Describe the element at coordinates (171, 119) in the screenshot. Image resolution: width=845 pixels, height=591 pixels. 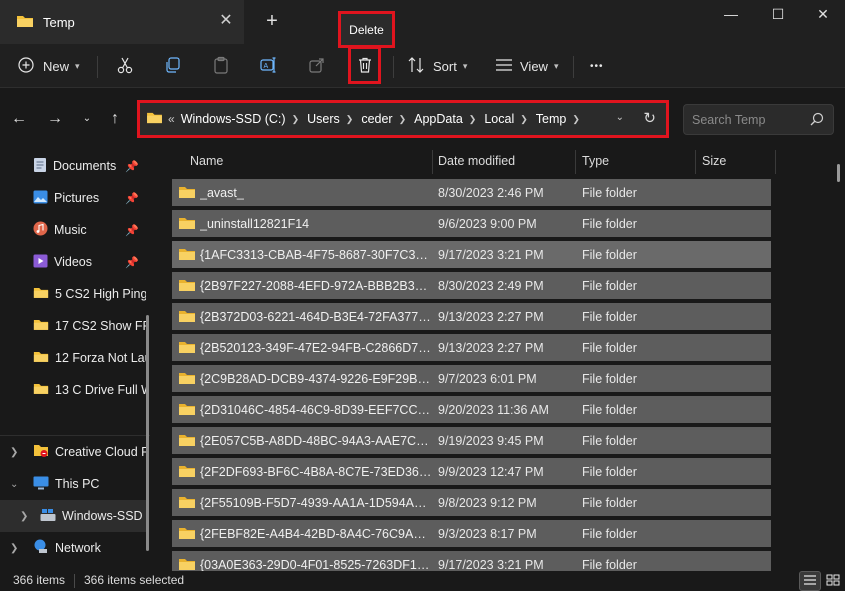
I see `overflow-chevron: «` at that location.